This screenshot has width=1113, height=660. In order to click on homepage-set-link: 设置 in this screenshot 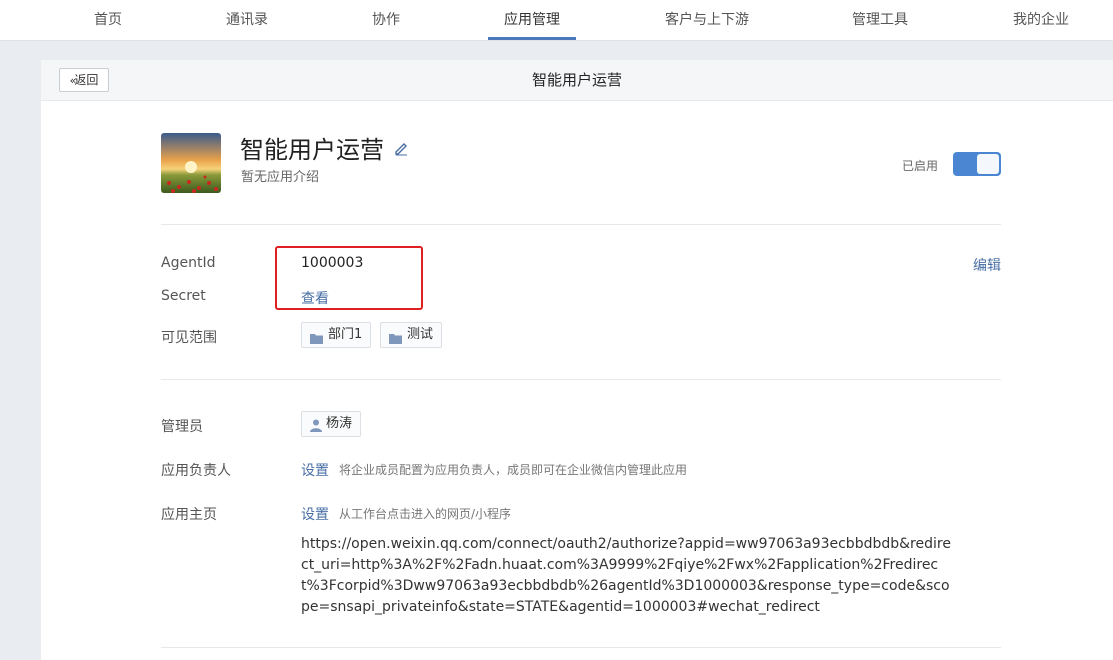, I will do `click(315, 514)`.